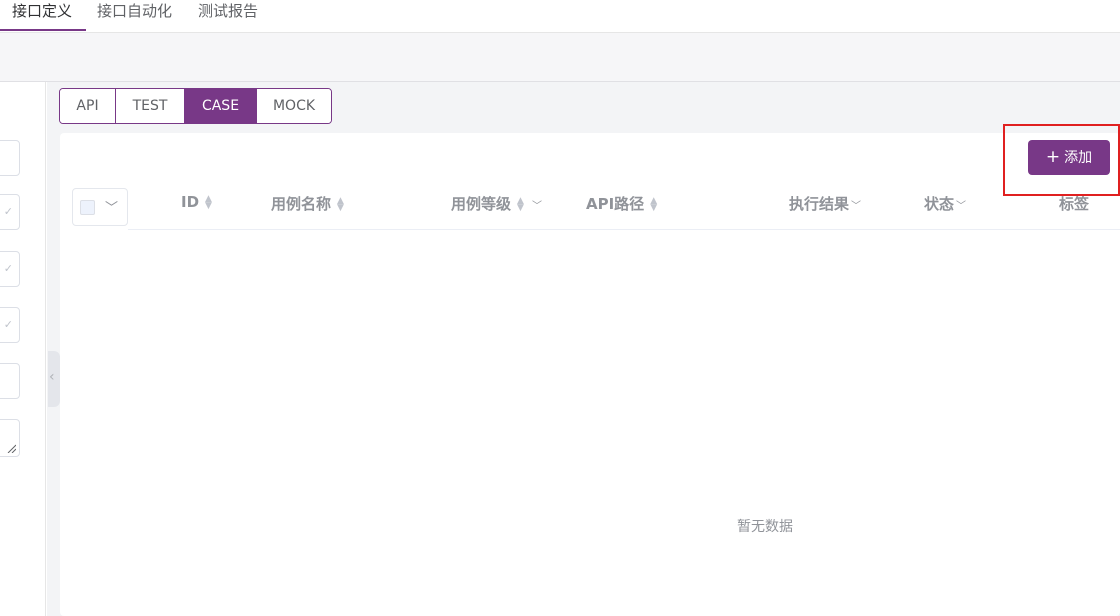  I want to click on empty-state-text: 暂无数据, so click(765, 527).